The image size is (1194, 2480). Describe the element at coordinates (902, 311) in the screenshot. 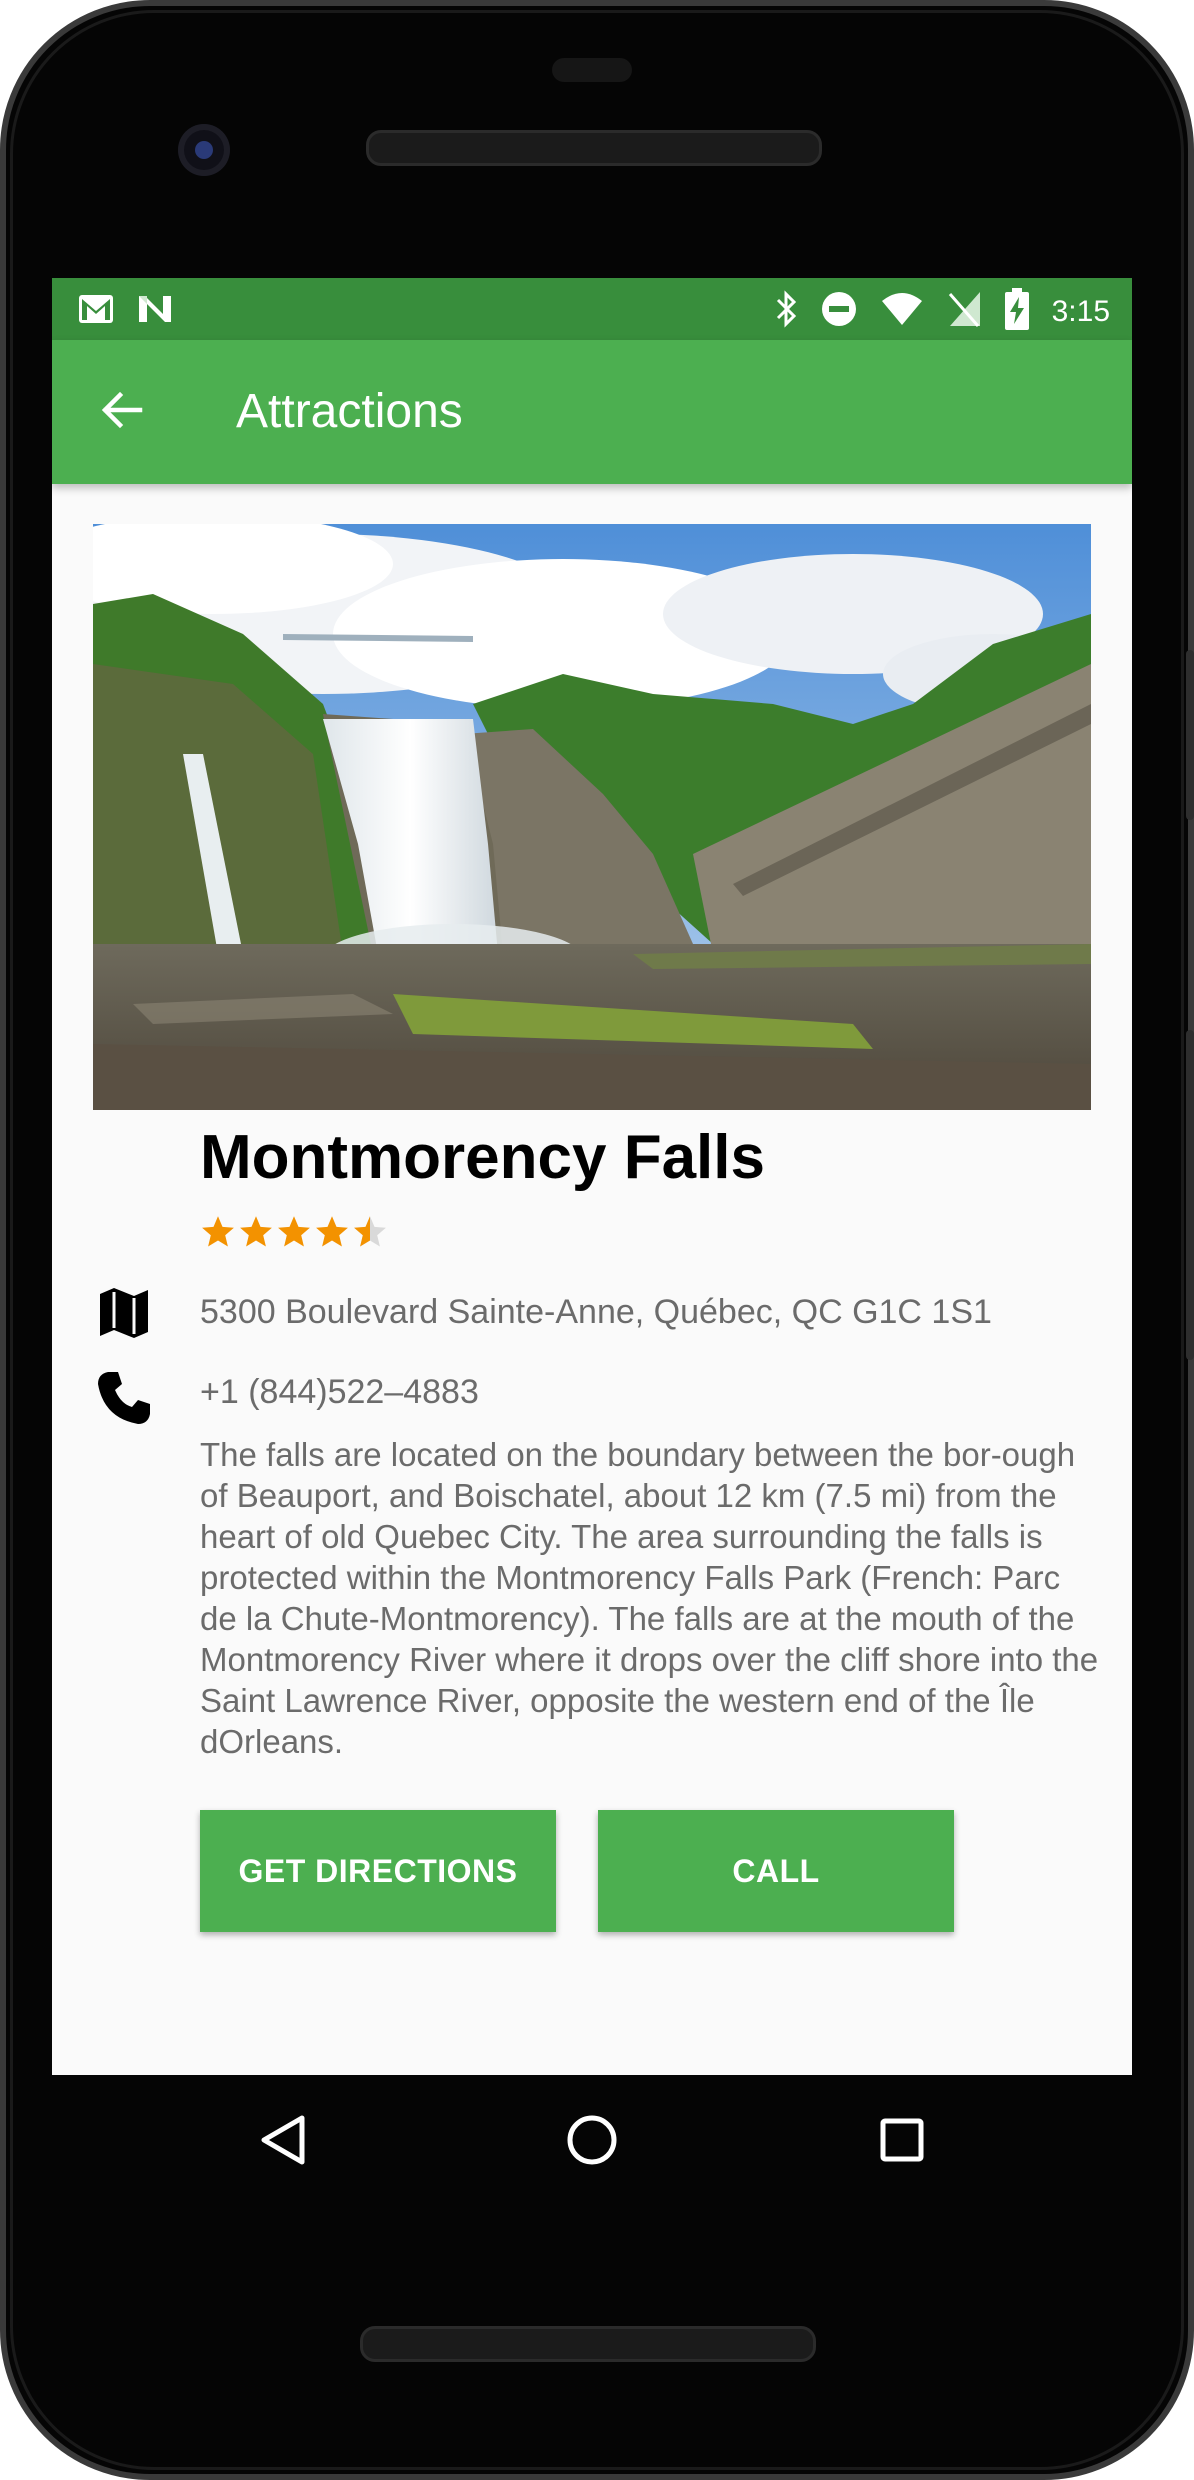

I see `wifi-icon` at that location.